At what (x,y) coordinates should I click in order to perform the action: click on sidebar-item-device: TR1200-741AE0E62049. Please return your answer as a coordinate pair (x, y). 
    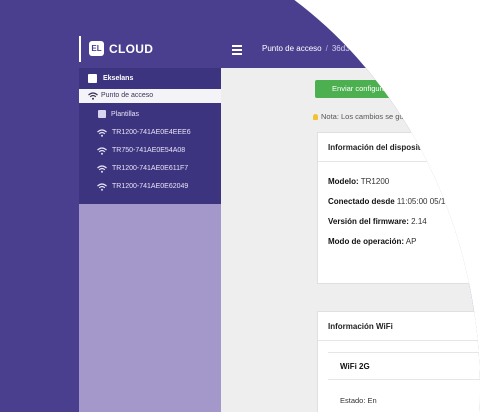
    Looking at the image, I should click on (150, 187).